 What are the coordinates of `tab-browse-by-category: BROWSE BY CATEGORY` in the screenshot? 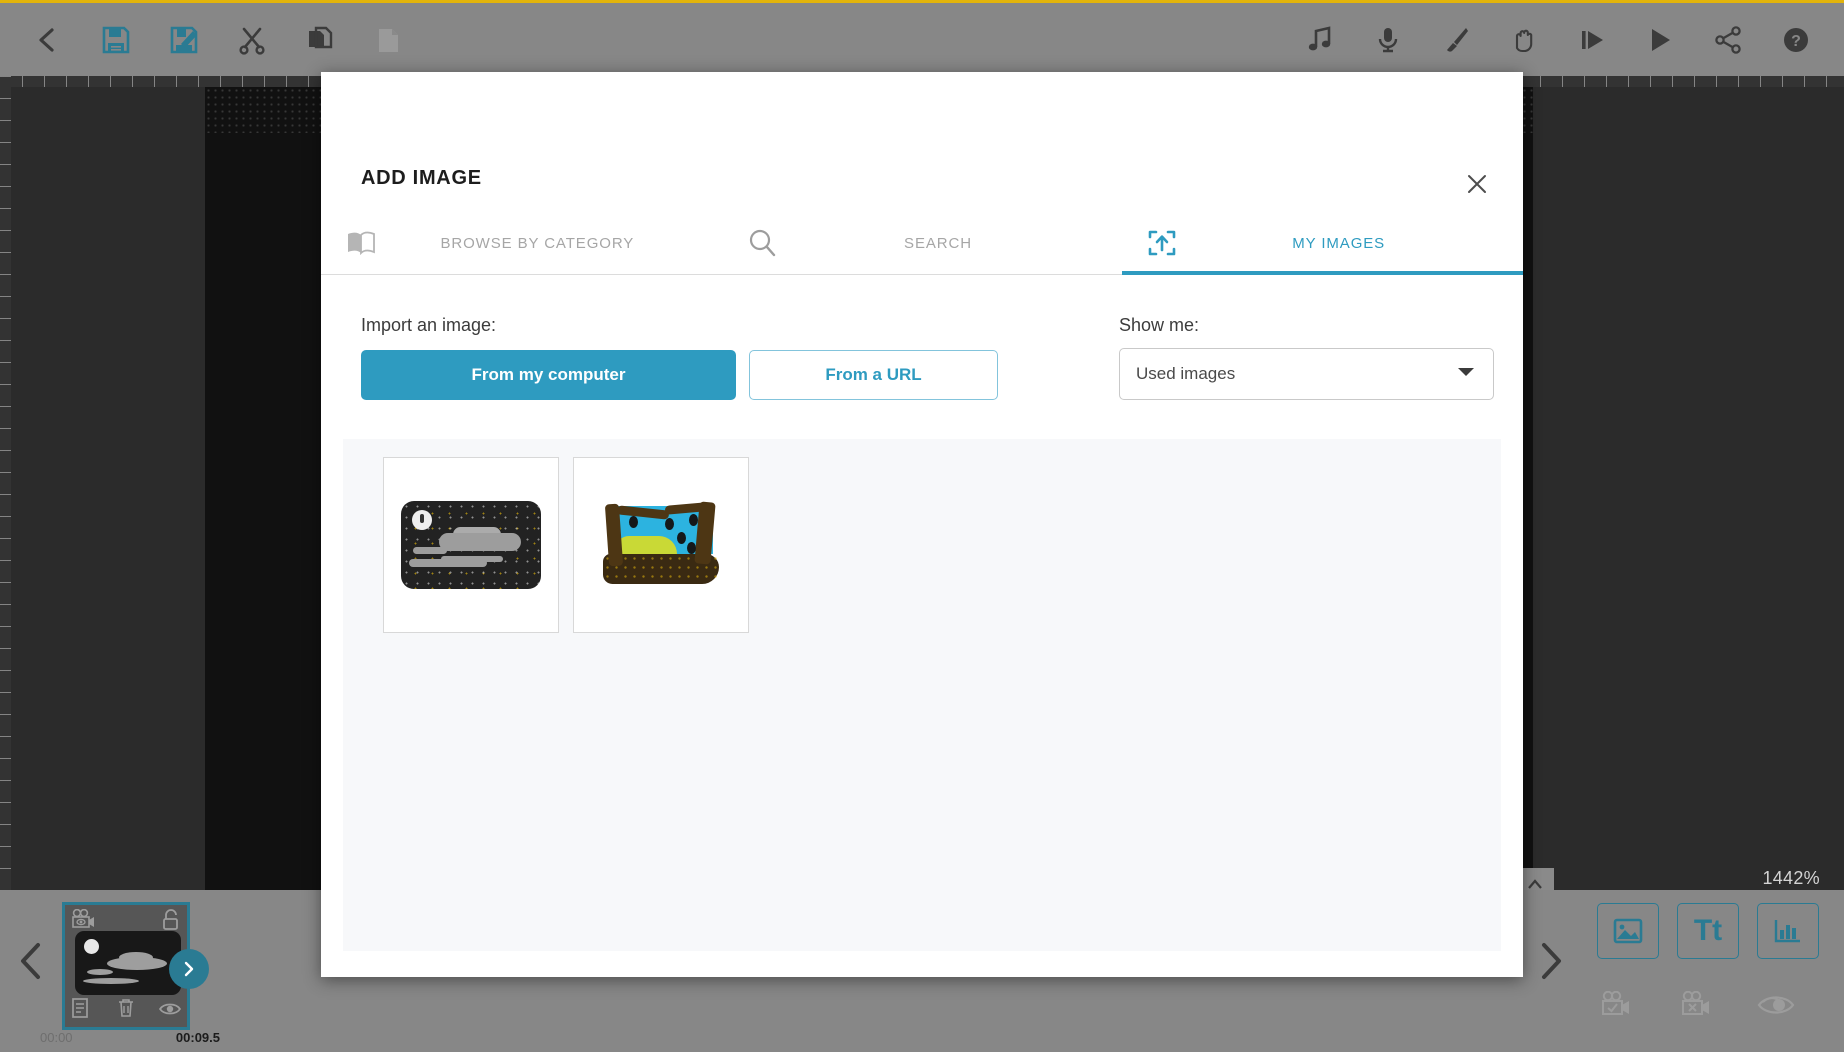 It's located at (521, 243).